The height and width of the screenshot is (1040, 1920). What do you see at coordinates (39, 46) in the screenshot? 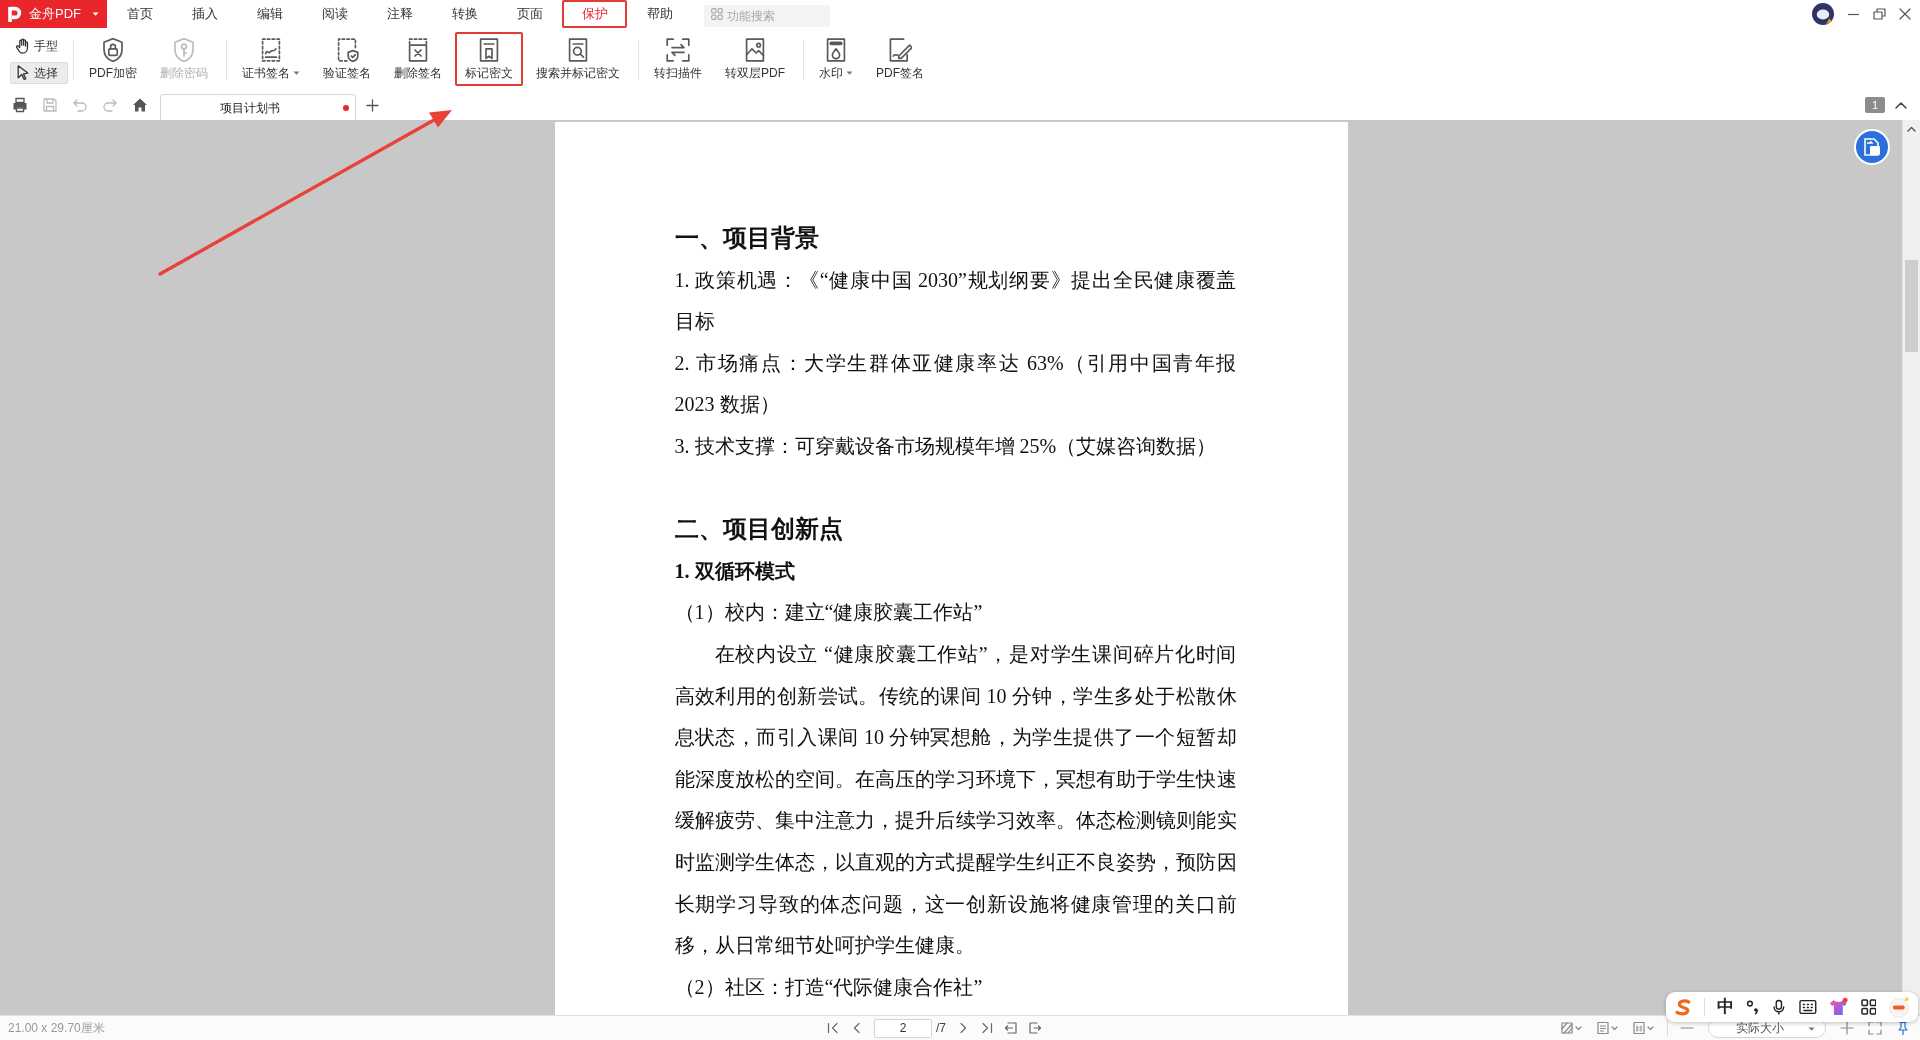
I see `mode-button: 手型` at bounding box center [39, 46].